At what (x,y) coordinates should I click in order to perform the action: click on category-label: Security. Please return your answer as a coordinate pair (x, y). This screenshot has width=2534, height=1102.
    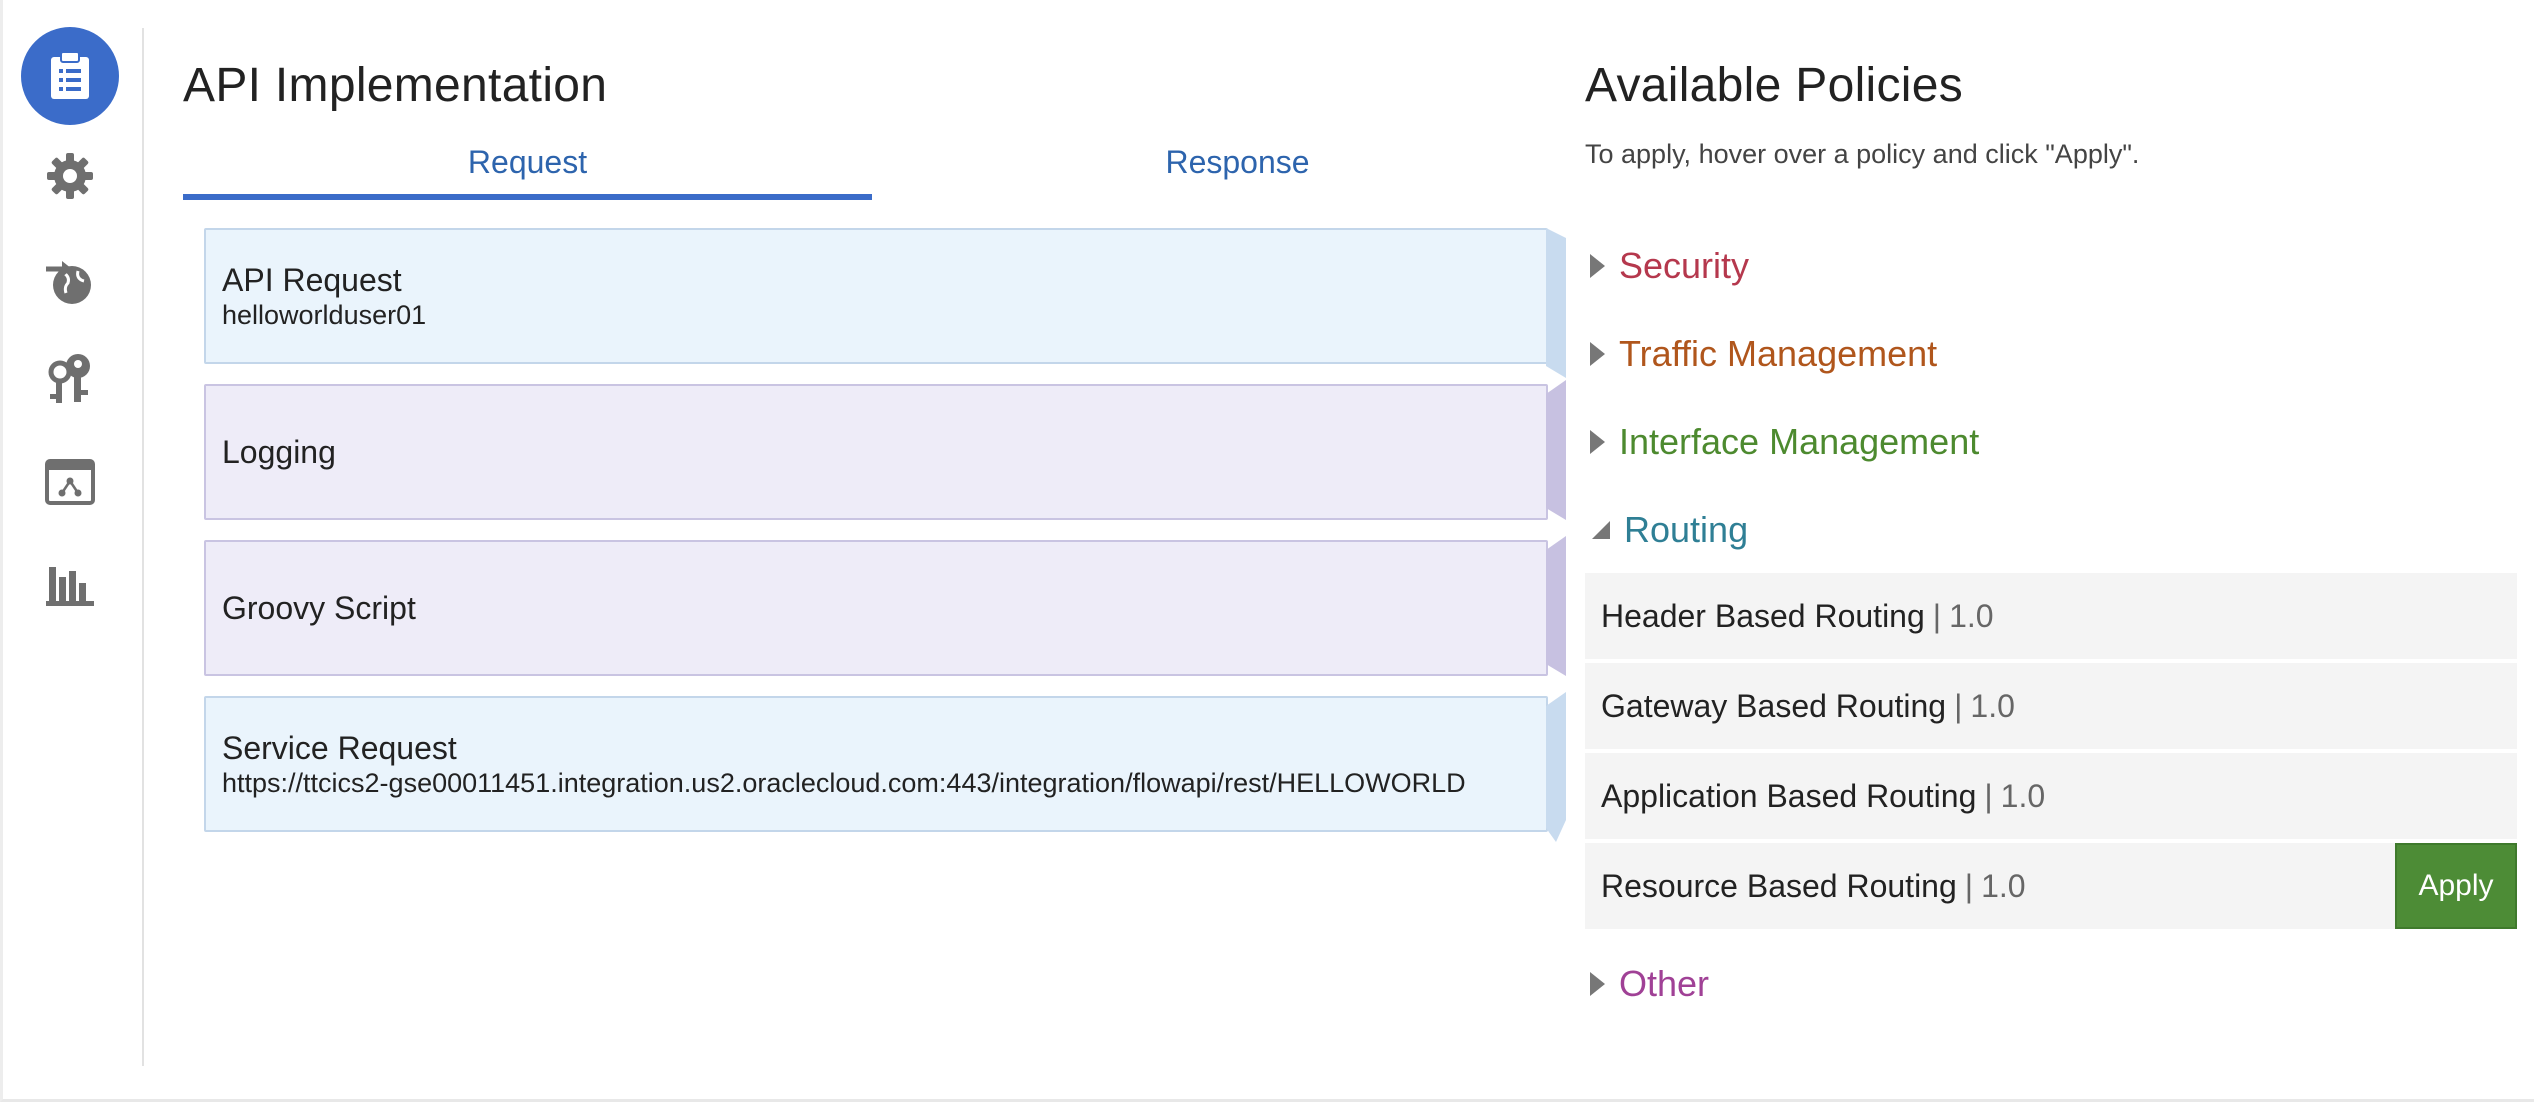
    Looking at the image, I should click on (1684, 265).